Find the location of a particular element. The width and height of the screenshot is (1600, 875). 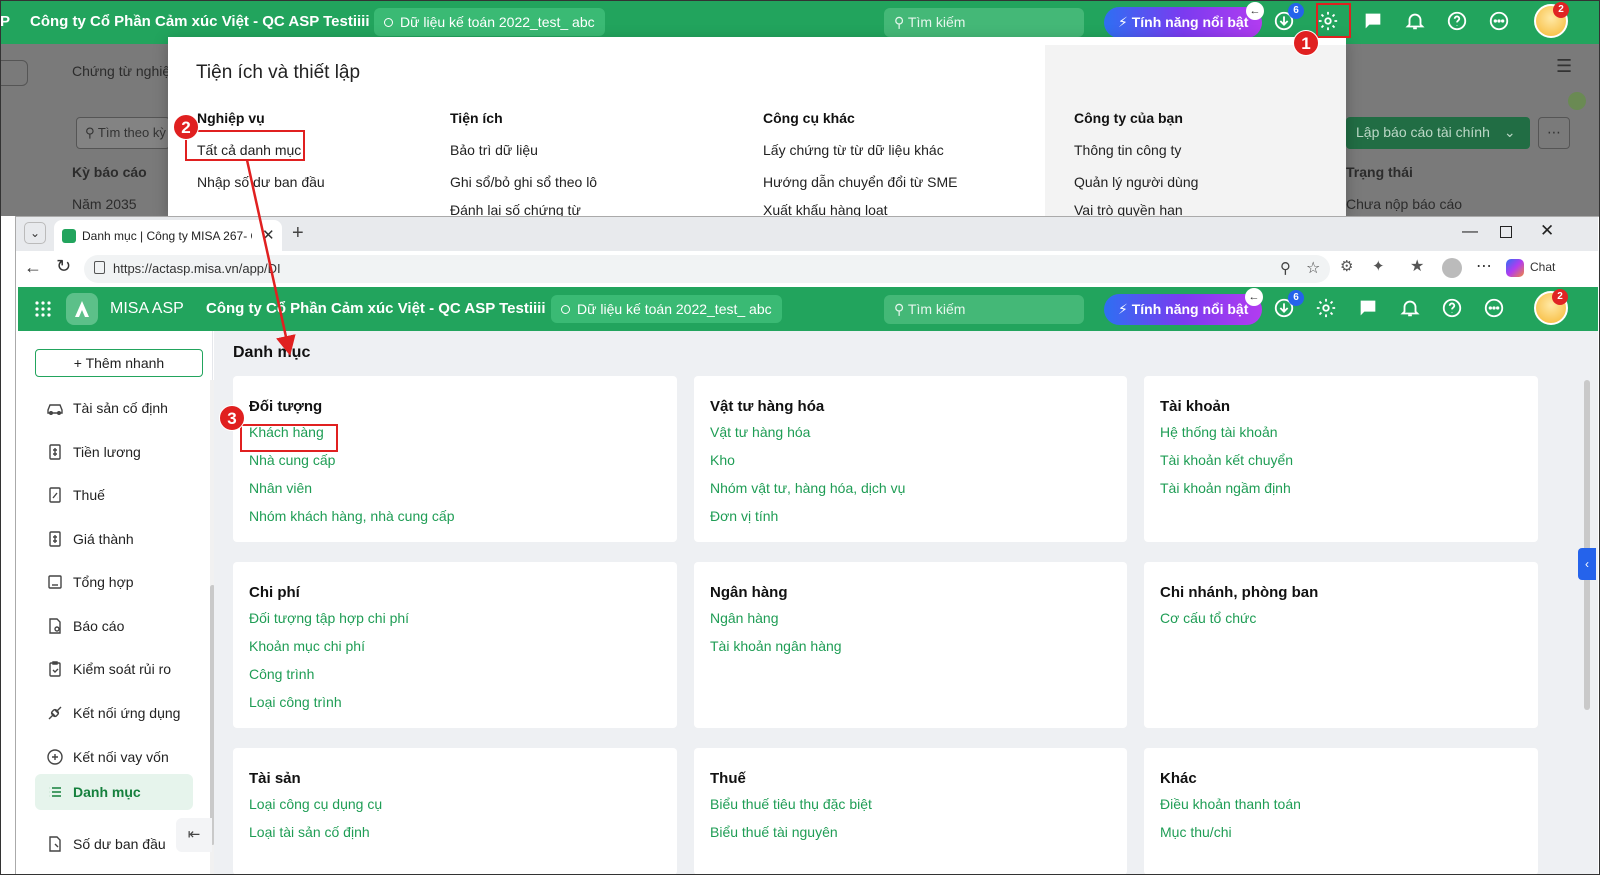

search-placeholder: Tìm kiếm is located at coordinates (936, 309).